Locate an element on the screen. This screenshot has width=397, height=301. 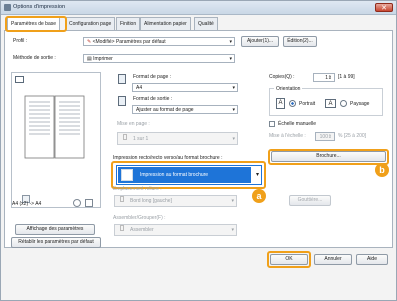
portrait-radio is located at coordinates (292, 103).